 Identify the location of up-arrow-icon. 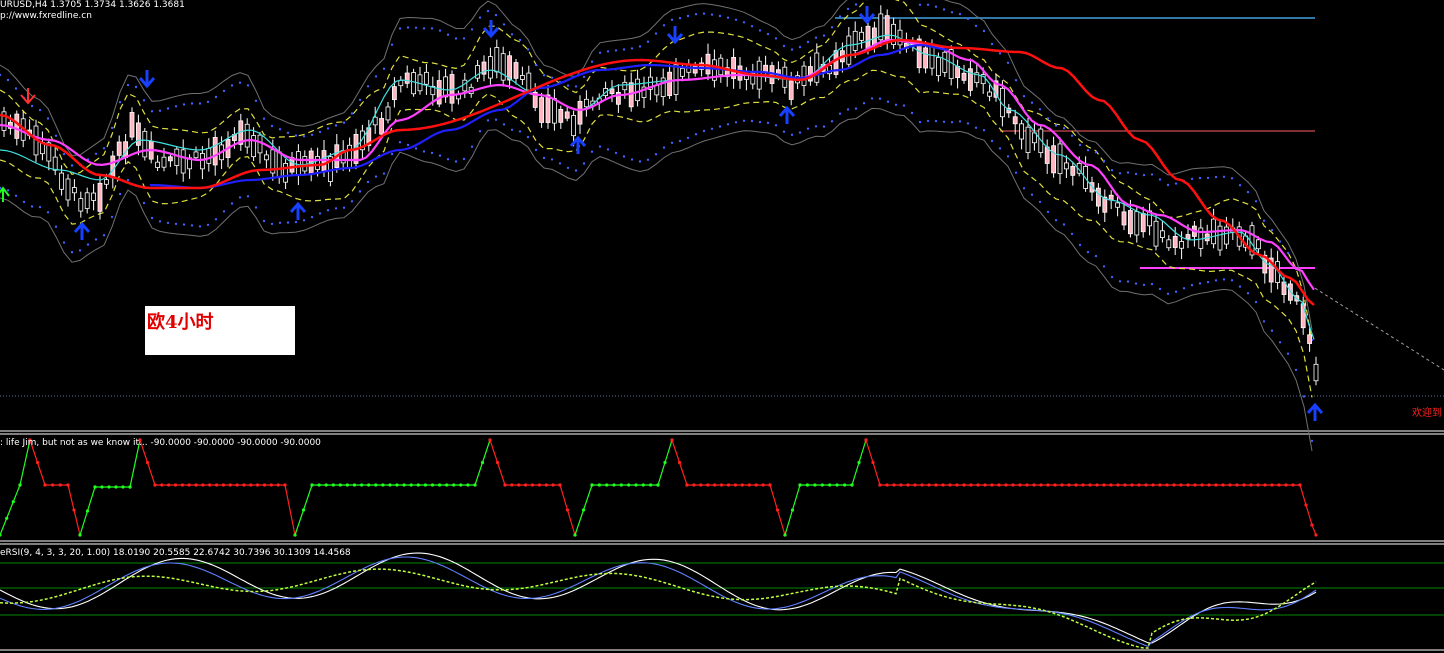
(1315, 411).